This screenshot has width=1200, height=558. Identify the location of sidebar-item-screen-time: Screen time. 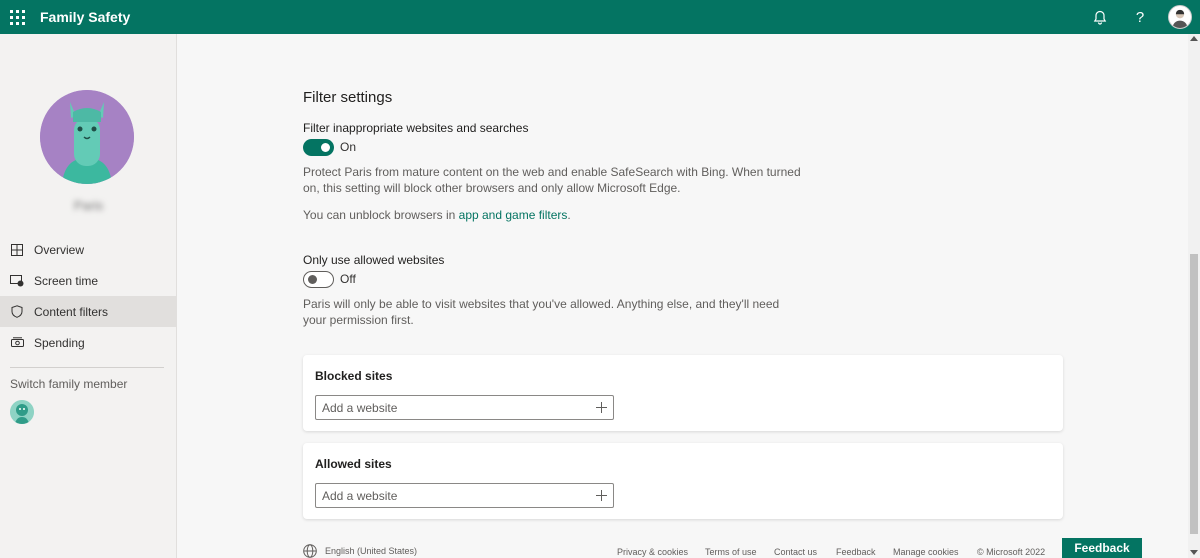
(88, 280).